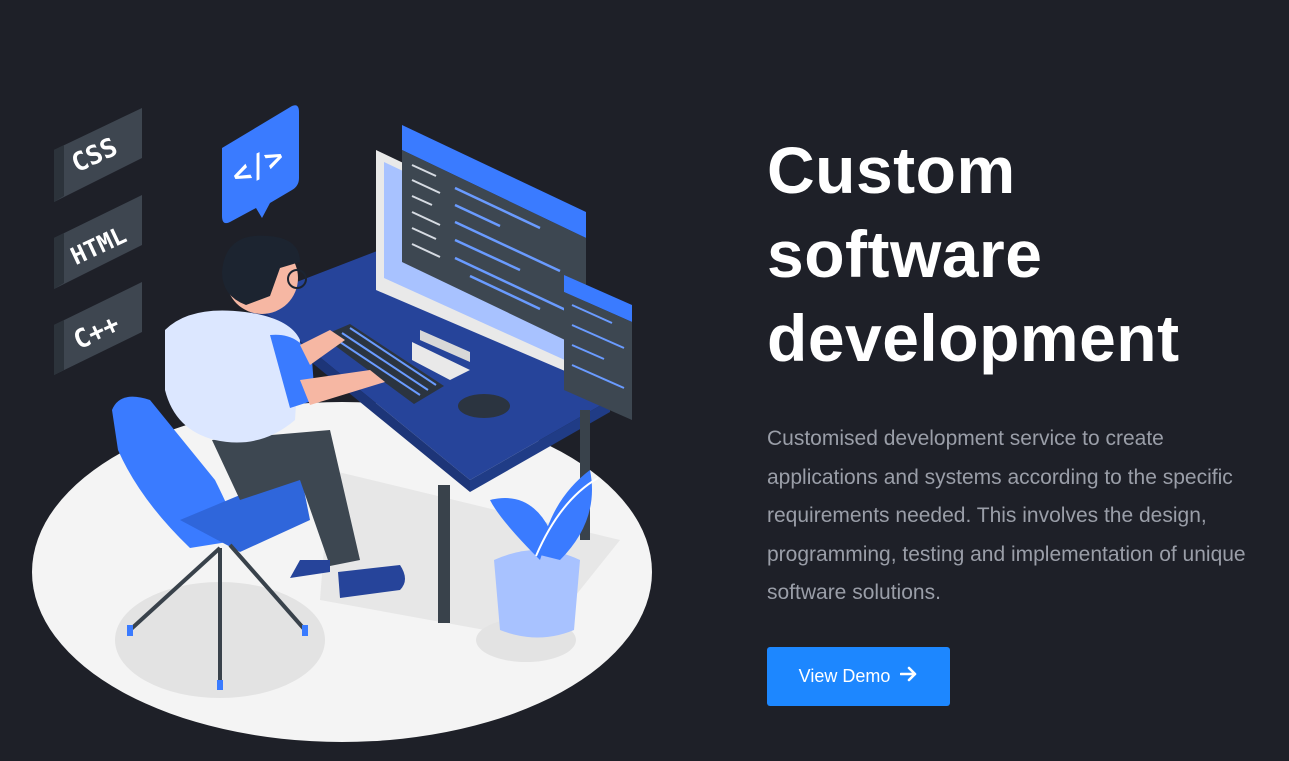 The height and width of the screenshot is (761, 1289). What do you see at coordinates (891, 170) in the screenshot?
I see `hero-title-line: Custom` at bounding box center [891, 170].